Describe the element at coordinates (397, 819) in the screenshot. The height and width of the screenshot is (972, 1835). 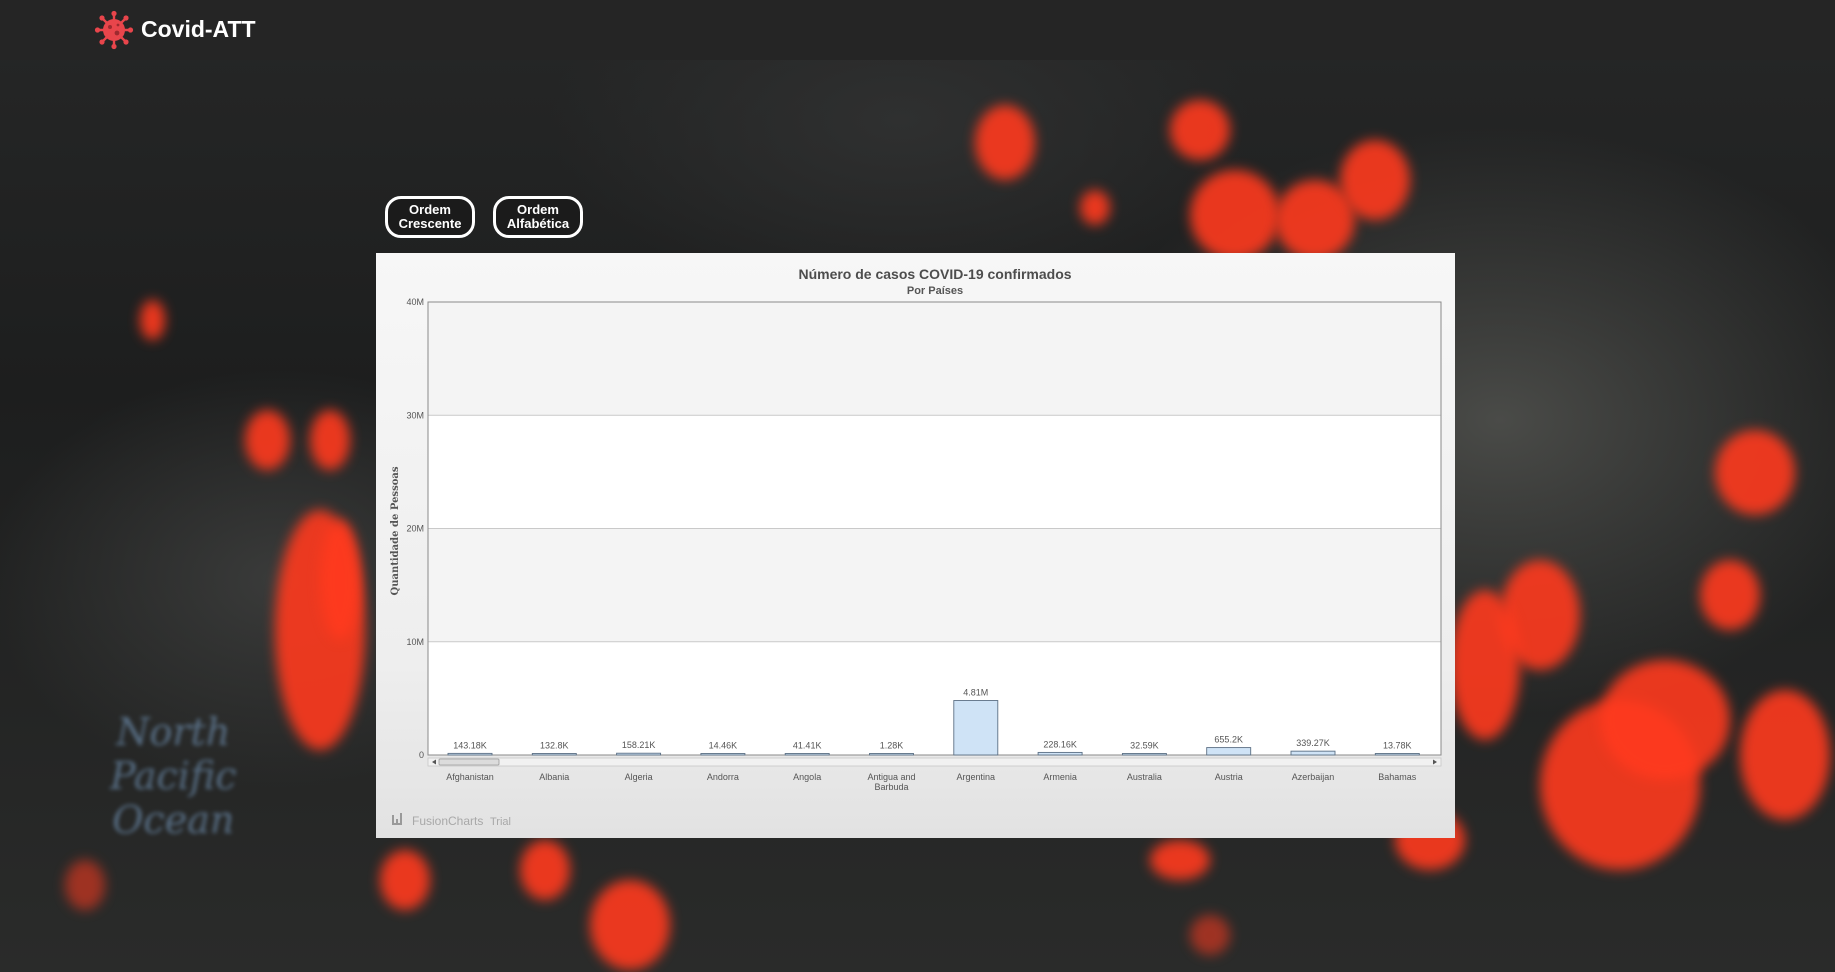
I see `fusioncharts-logo-icon` at that location.